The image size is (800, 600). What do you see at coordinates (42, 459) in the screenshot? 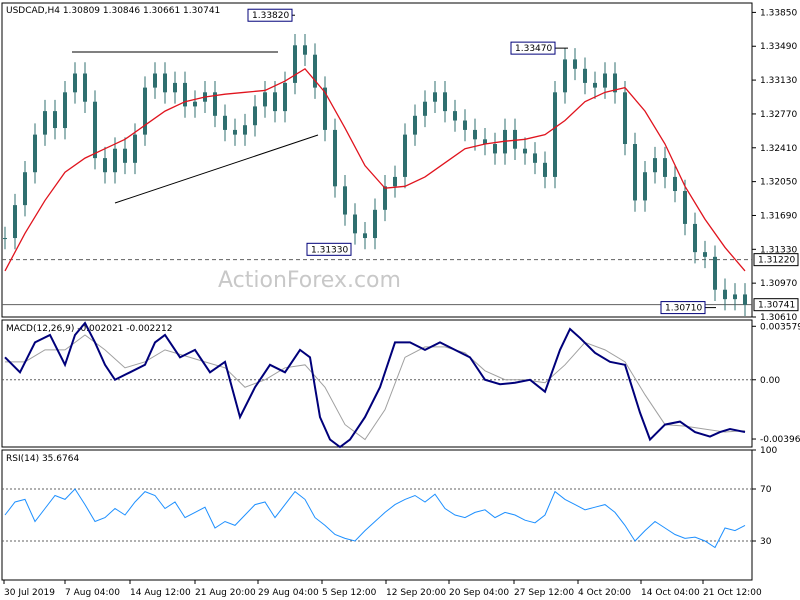
I see `rsi-header: RSI(14) 35.6764` at bounding box center [42, 459].